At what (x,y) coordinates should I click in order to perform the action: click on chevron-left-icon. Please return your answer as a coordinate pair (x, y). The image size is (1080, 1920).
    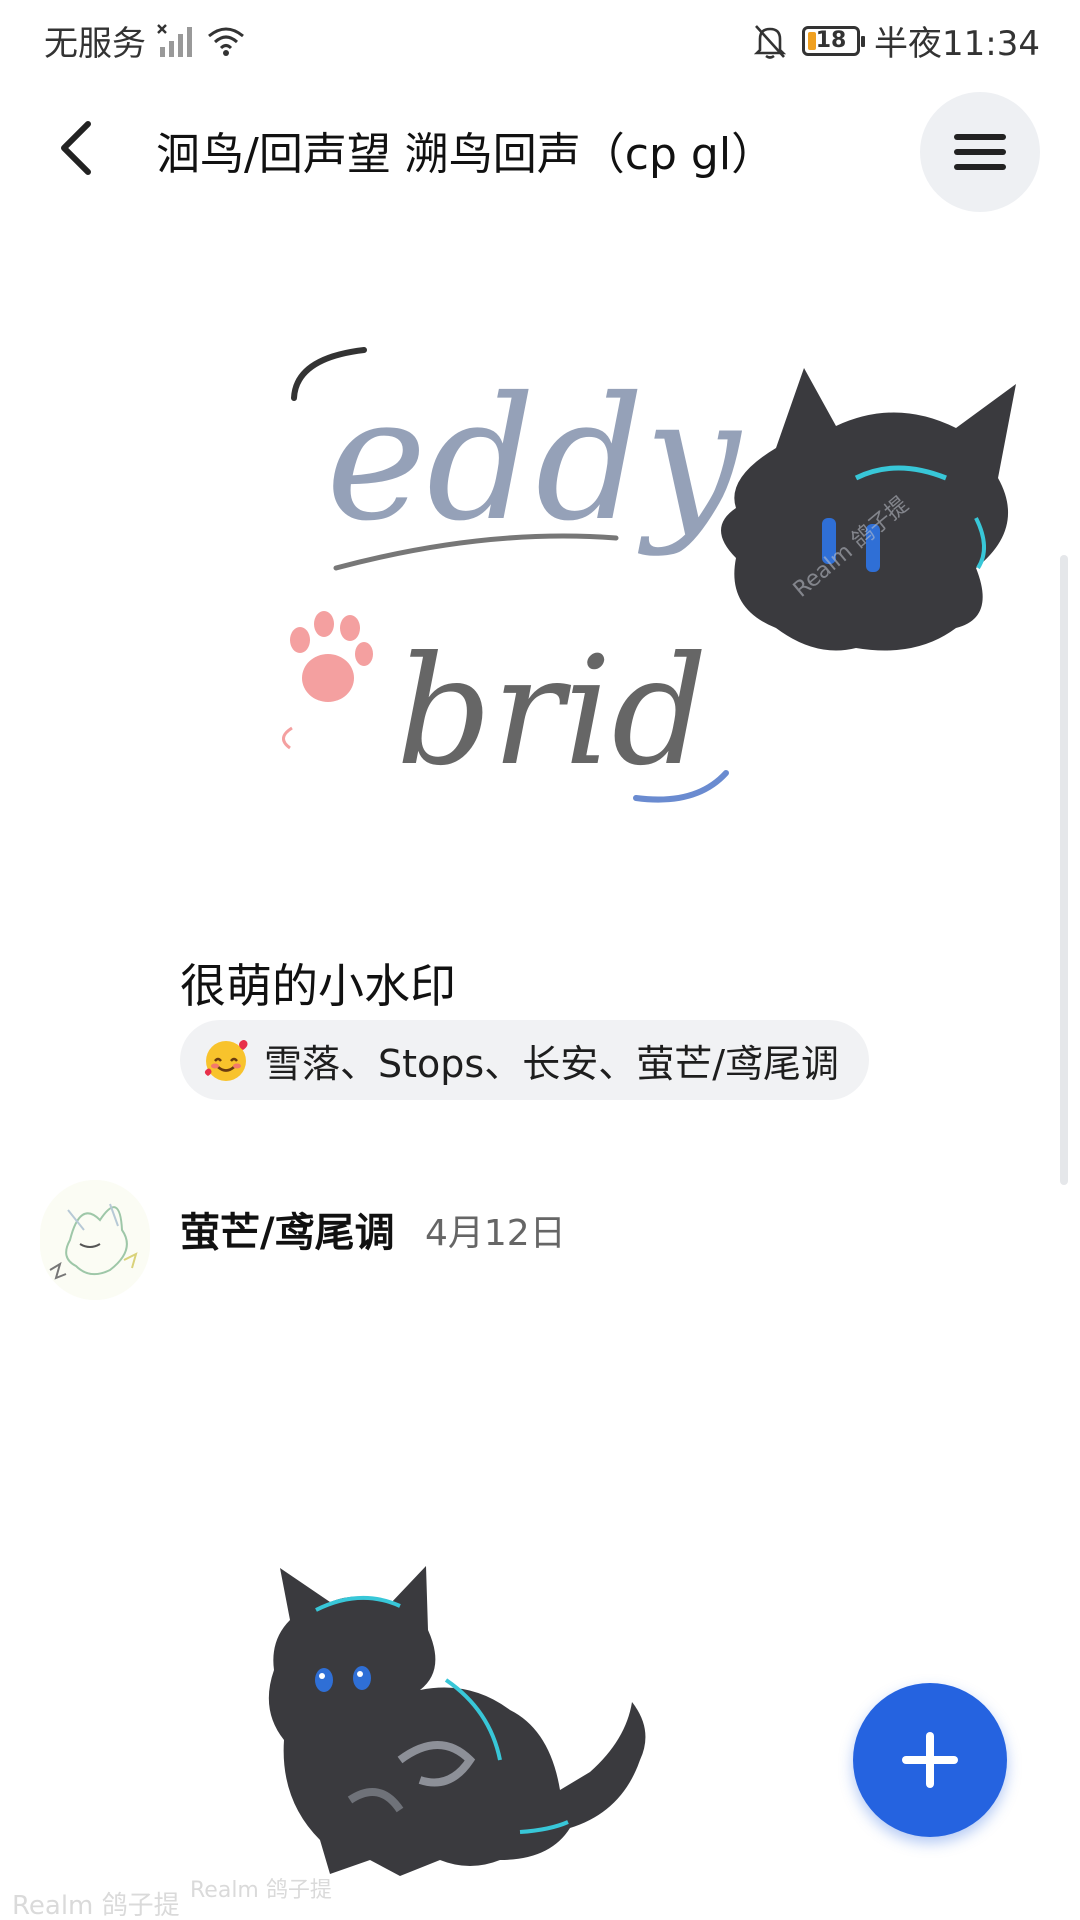
    Looking at the image, I should click on (76, 148).